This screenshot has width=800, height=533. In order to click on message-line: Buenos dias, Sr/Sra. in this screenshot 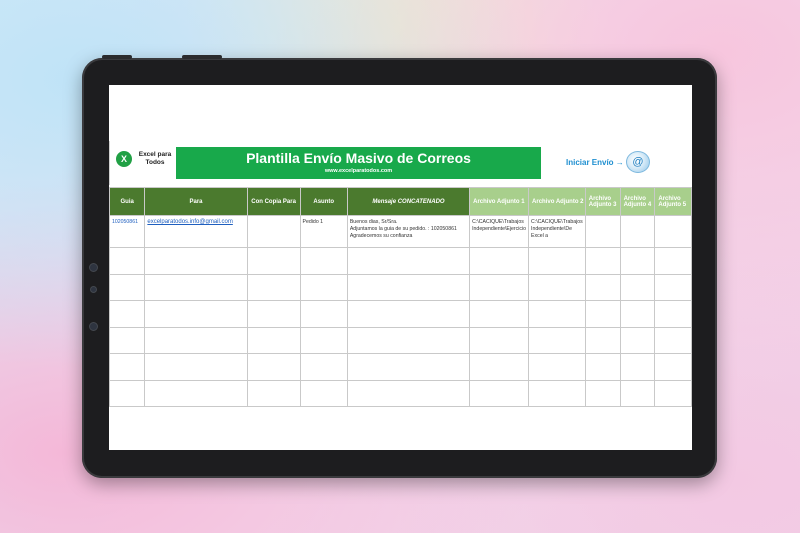, I will do `click(373, 222)`.